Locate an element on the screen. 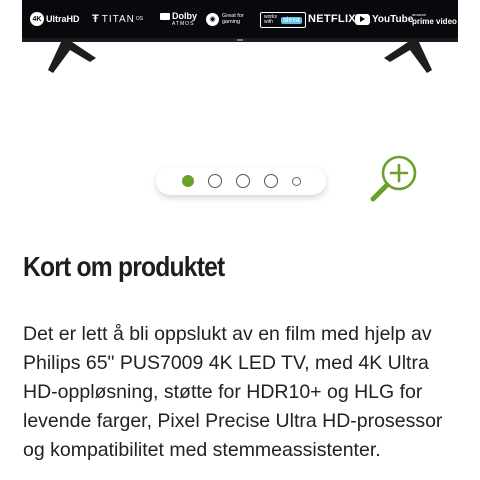  netflix-badge: NETFLIX is located at coordinates (332, 19).